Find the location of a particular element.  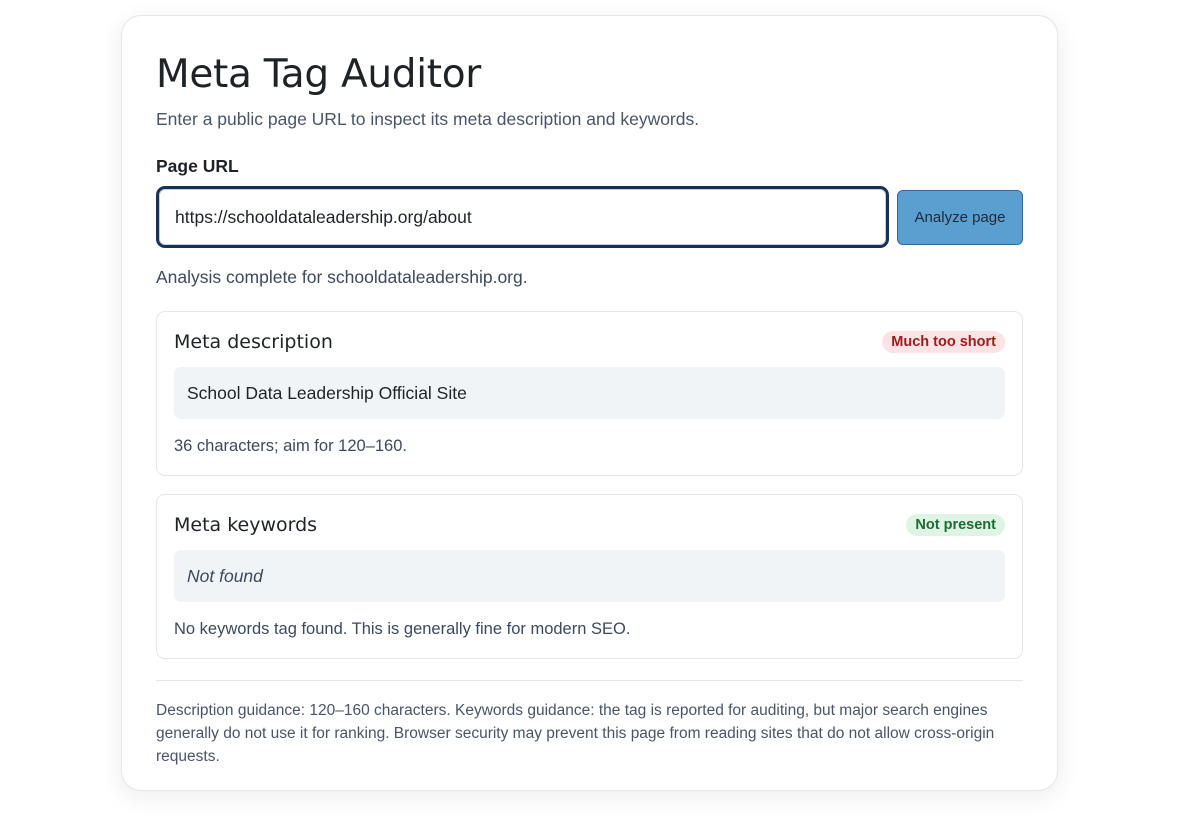

meta-keywords-value: Not found is located at coordinates (589, 576).